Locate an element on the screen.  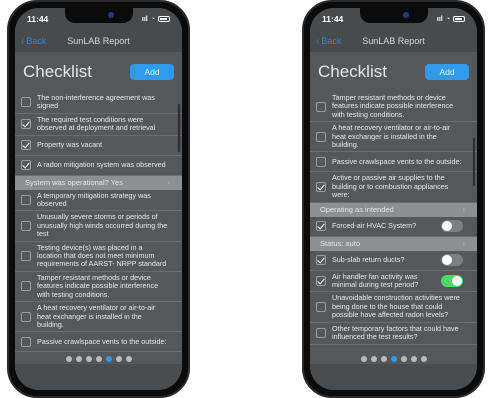
sub-option-row: Status: auto › is located at coordinates (393, 243).